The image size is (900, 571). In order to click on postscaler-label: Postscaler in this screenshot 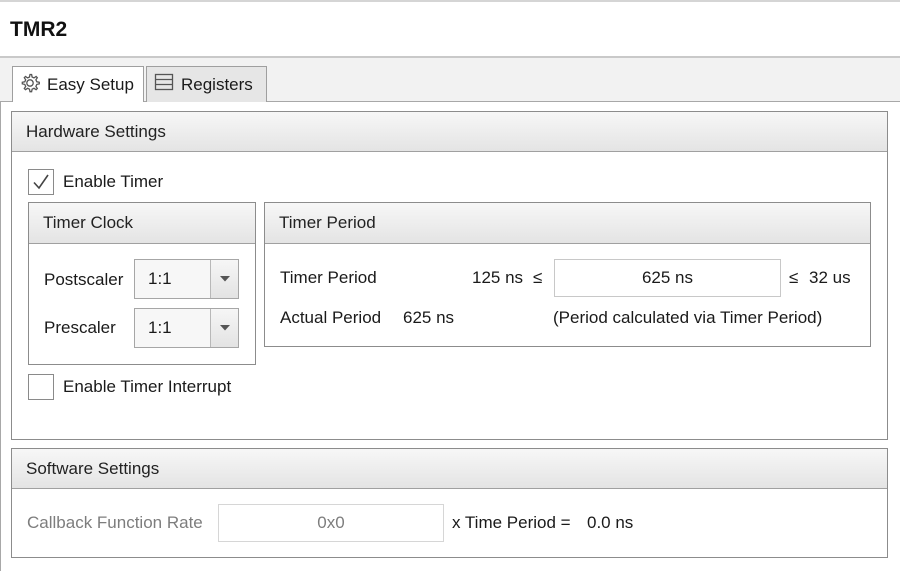, I will do `click(84, 279)`.